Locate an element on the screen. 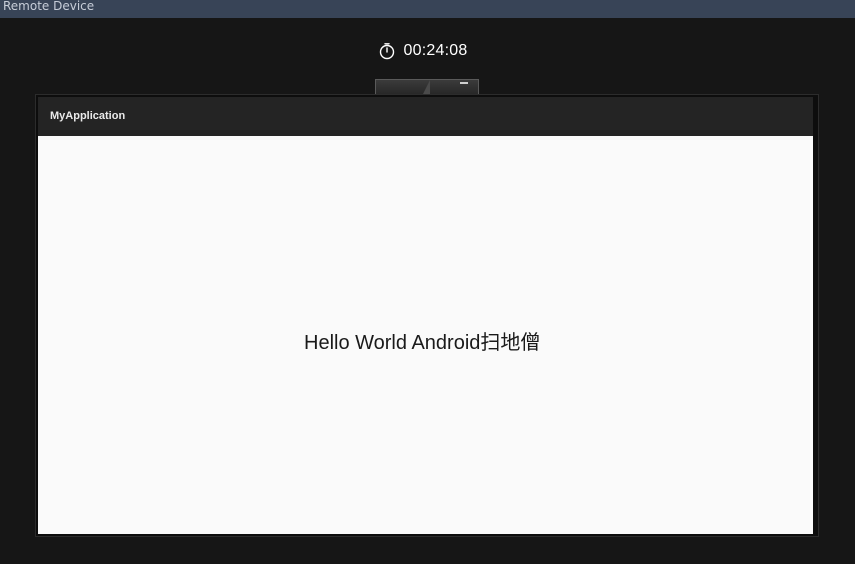 This screenshot has height=564, width=855. window-titlebar: Remote Device is located at coordinates (427, 9).